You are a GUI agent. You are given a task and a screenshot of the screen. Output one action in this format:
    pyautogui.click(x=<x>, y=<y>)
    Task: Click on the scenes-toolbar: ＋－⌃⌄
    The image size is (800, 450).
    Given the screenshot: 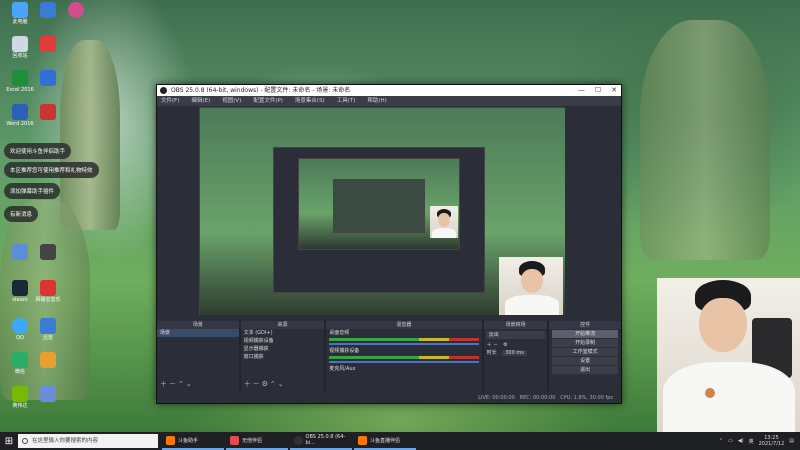 What is the action you would take?
    pyautogui.click(x=177, y=384)
    